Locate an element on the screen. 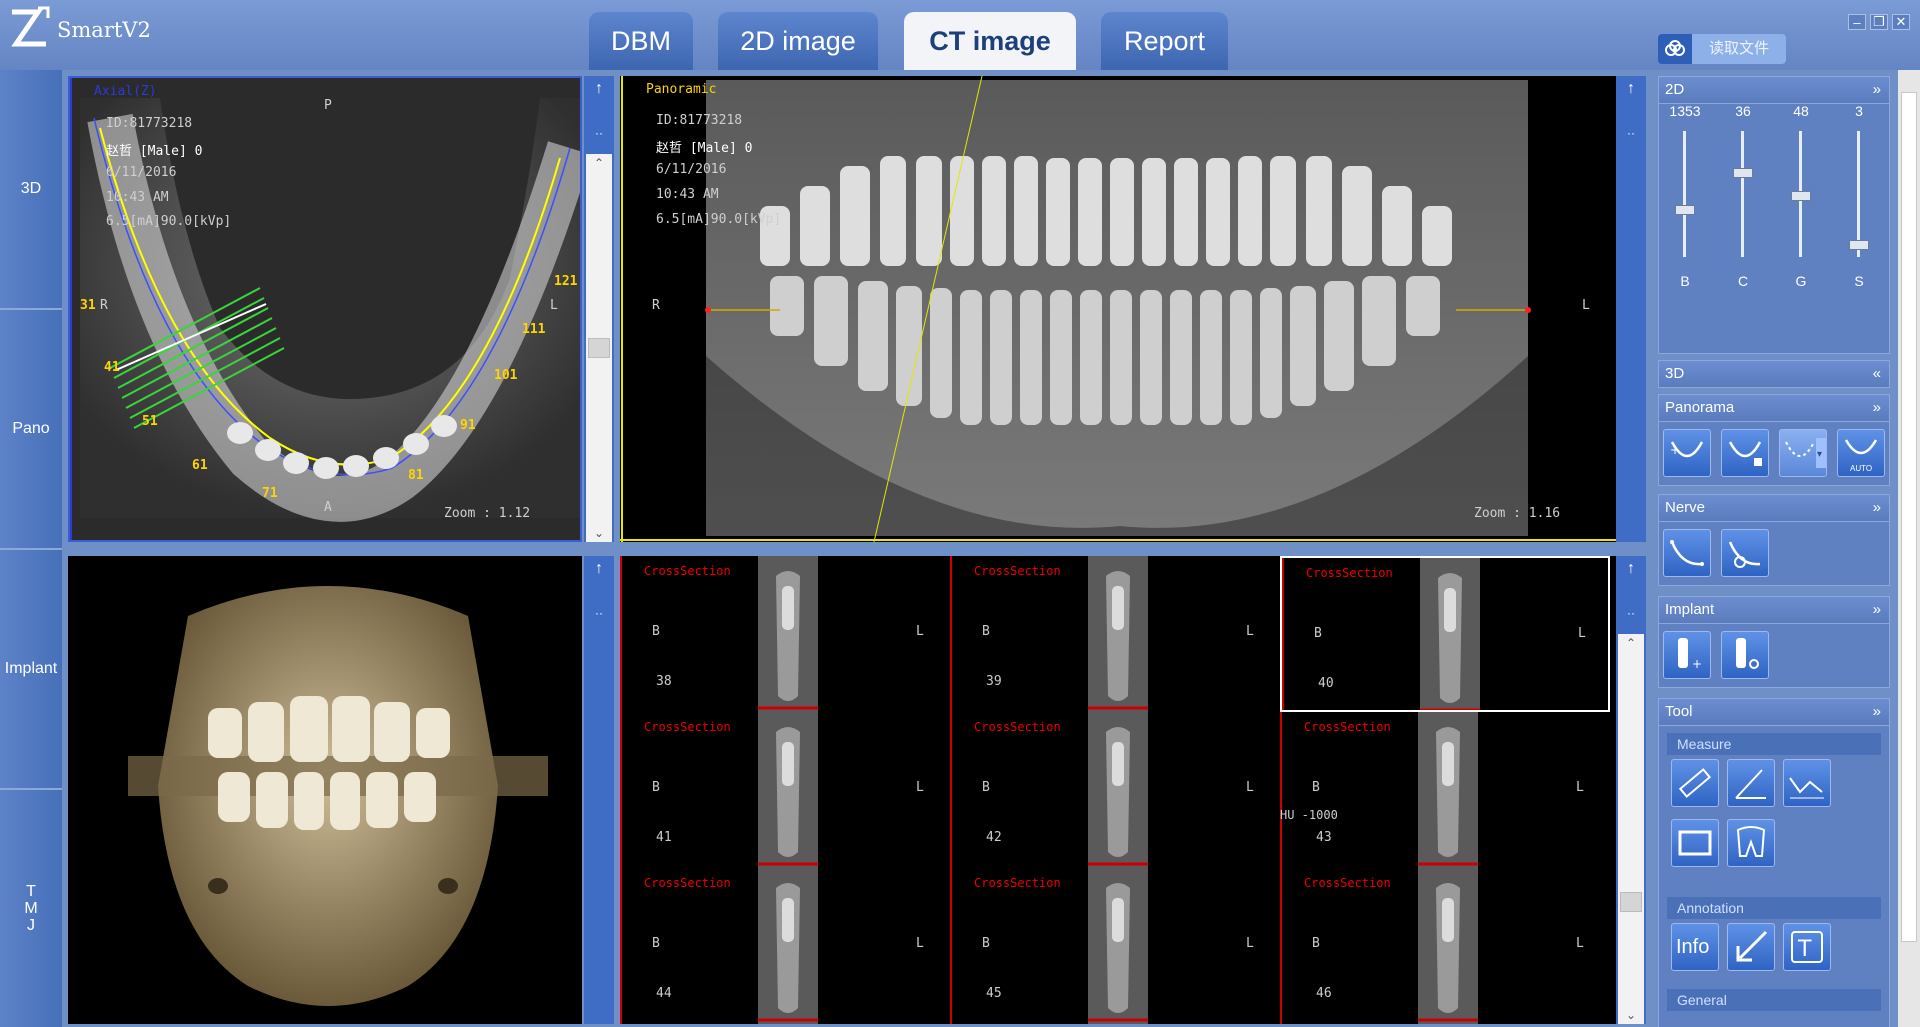 The image size is (1920, 1027). slider-track-s is located at coordinates (1858, 194).